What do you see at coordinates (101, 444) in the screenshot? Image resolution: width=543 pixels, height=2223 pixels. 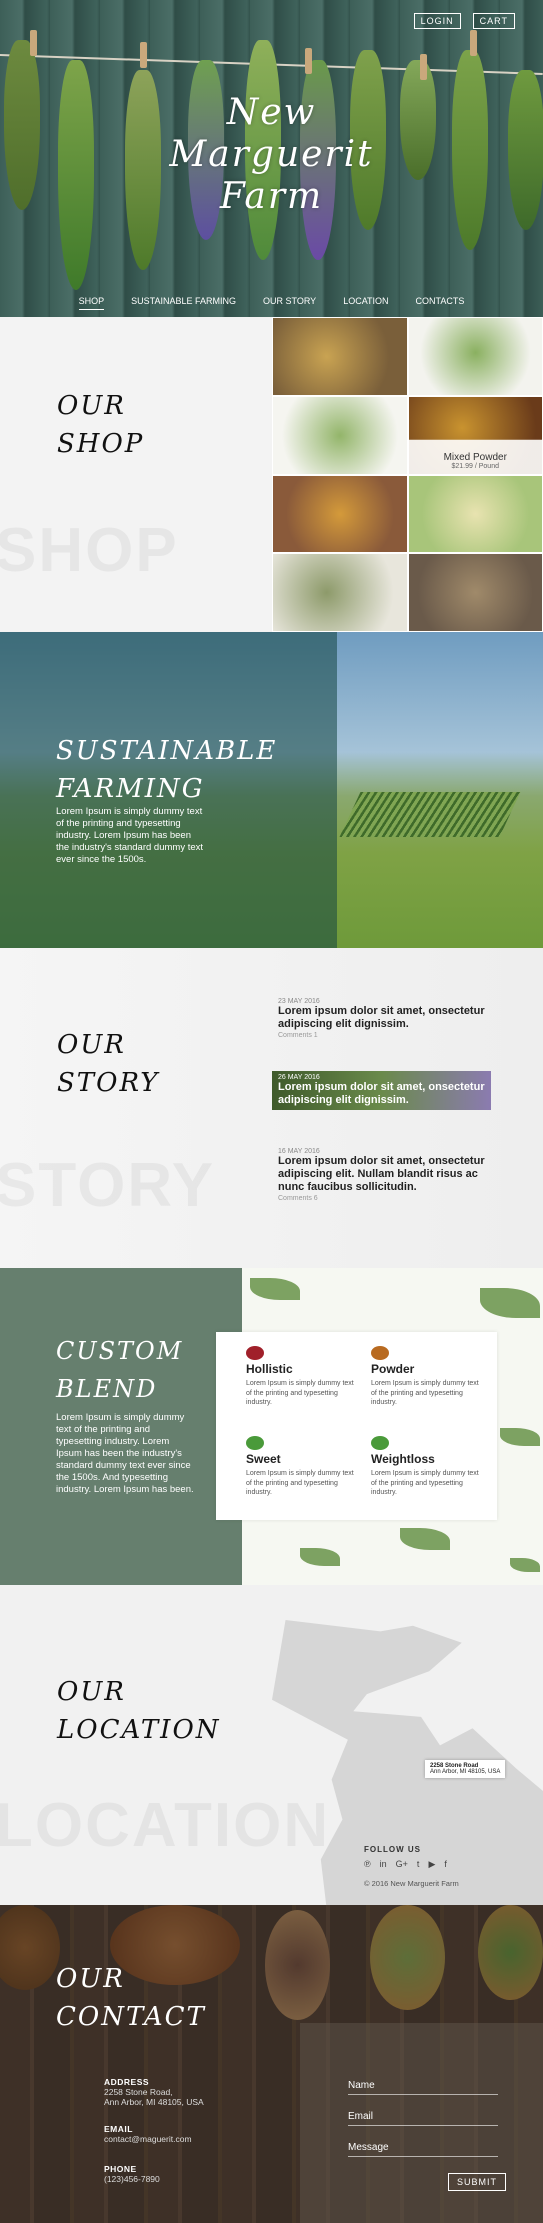 I see `title-line: SHOP` at bounding box center [101, 444].